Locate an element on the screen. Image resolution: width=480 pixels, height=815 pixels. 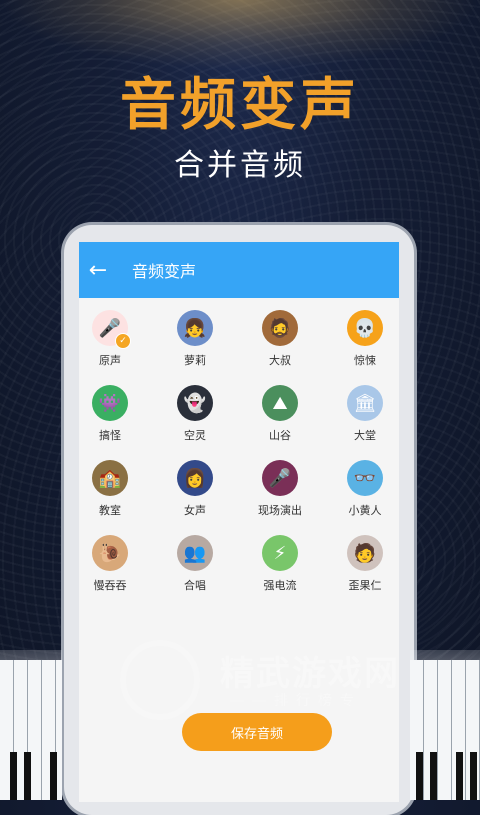
effect-item: 🧑 歪果仁 is located at coordinates (364, 564).